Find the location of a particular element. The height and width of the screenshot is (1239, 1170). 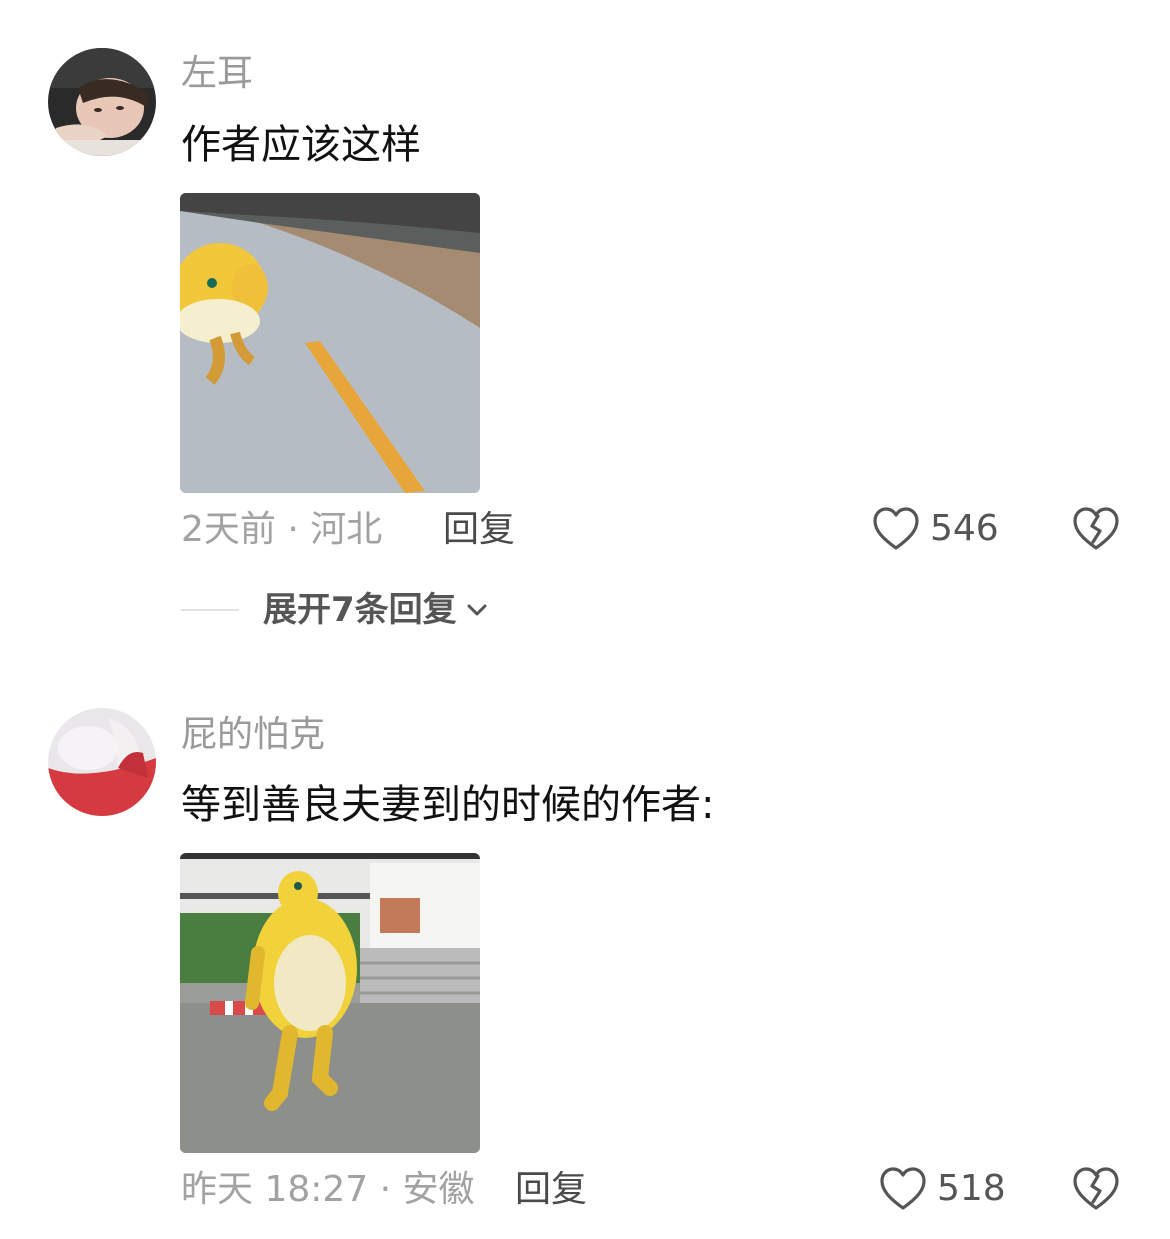

comment-text: 等到善良夫妻到的时候的作者: is located at coordinates (448, 805).